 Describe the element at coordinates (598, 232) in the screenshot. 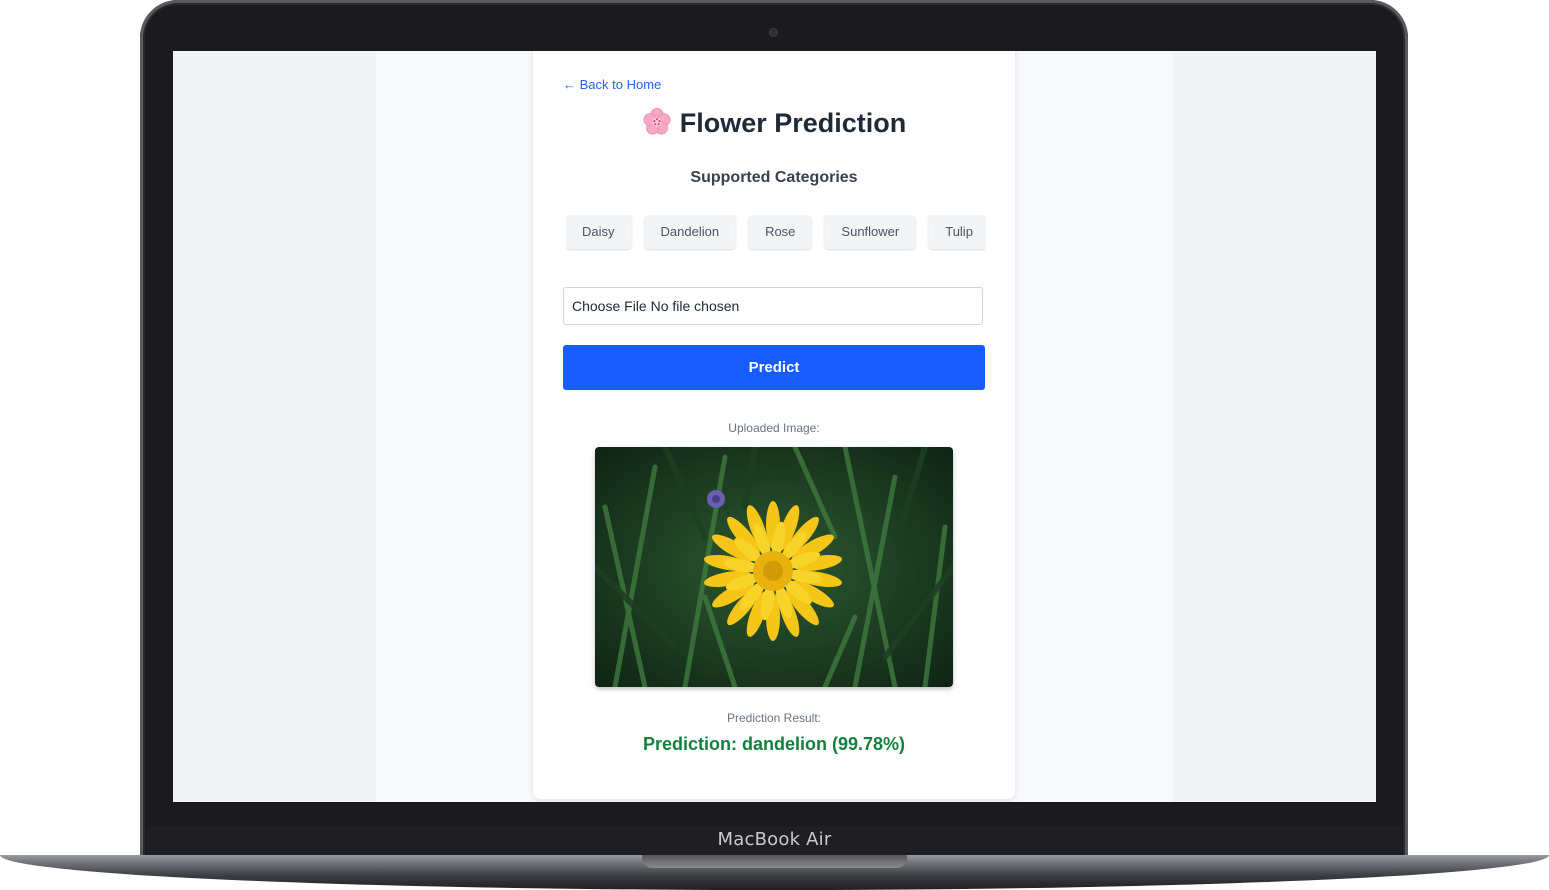

I see `category-chip-daisy: Daisy` at that location.